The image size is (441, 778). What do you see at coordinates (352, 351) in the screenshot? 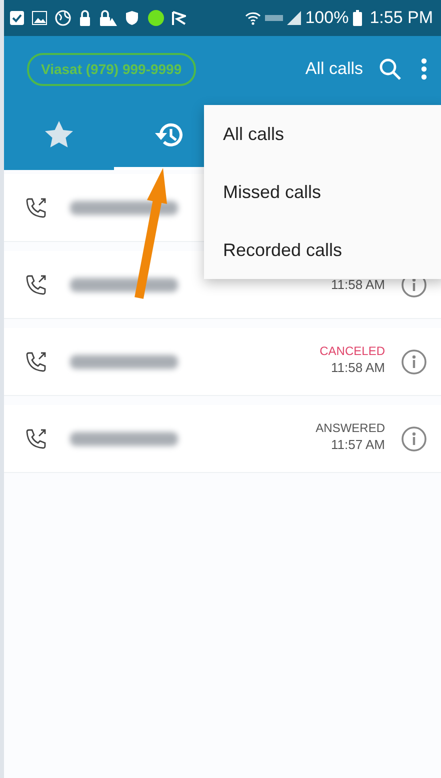
I see `call-status: CANCELED` at bounding box center [352, 351].